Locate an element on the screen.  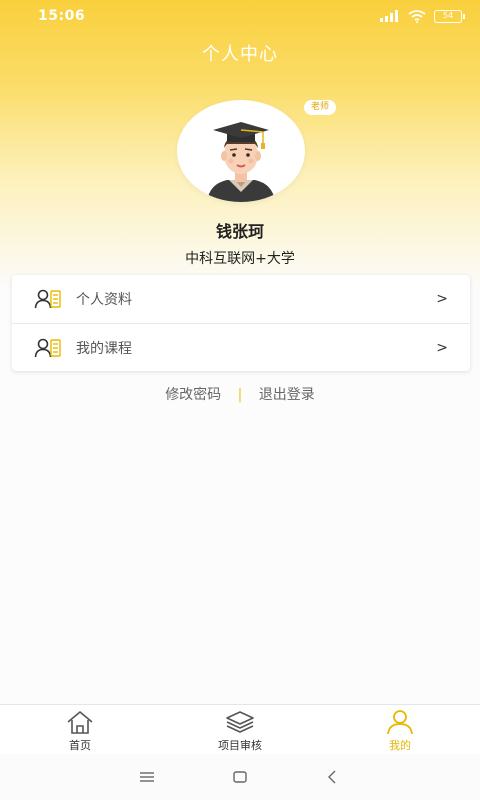
tab-mine: 我的 is located at coordinates (400, 729).